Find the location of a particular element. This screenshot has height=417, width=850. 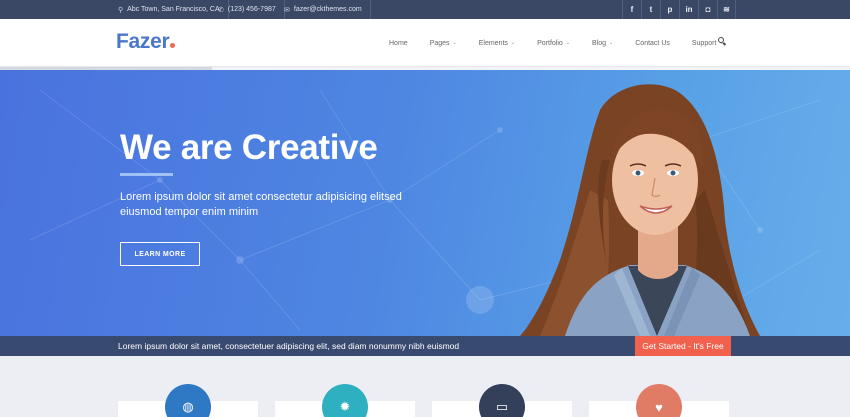

site-logo: Fazer is located at coordinates (146, 42).